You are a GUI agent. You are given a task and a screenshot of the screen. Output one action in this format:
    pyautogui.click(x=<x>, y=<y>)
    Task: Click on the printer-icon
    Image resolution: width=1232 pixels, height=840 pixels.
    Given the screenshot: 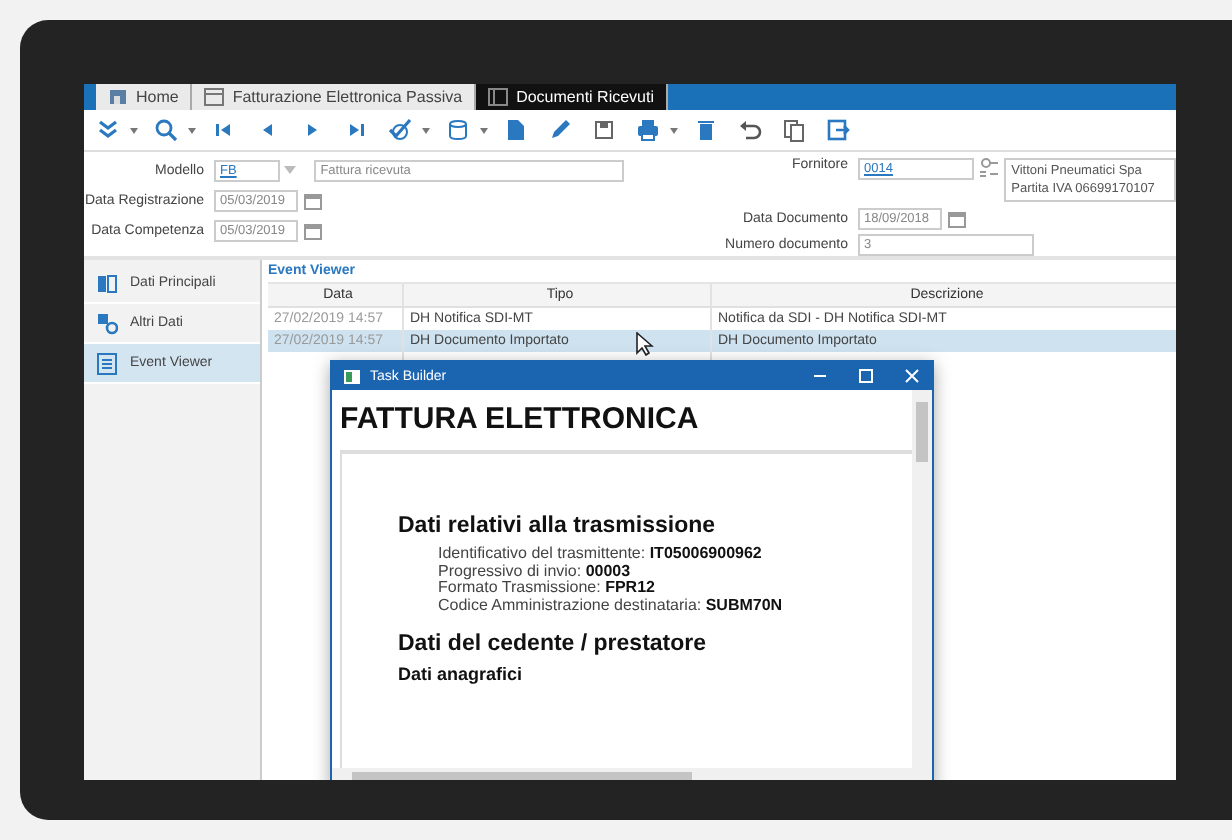 What is the action you would take?
    pyautogui.click(x=648, y=130)
    